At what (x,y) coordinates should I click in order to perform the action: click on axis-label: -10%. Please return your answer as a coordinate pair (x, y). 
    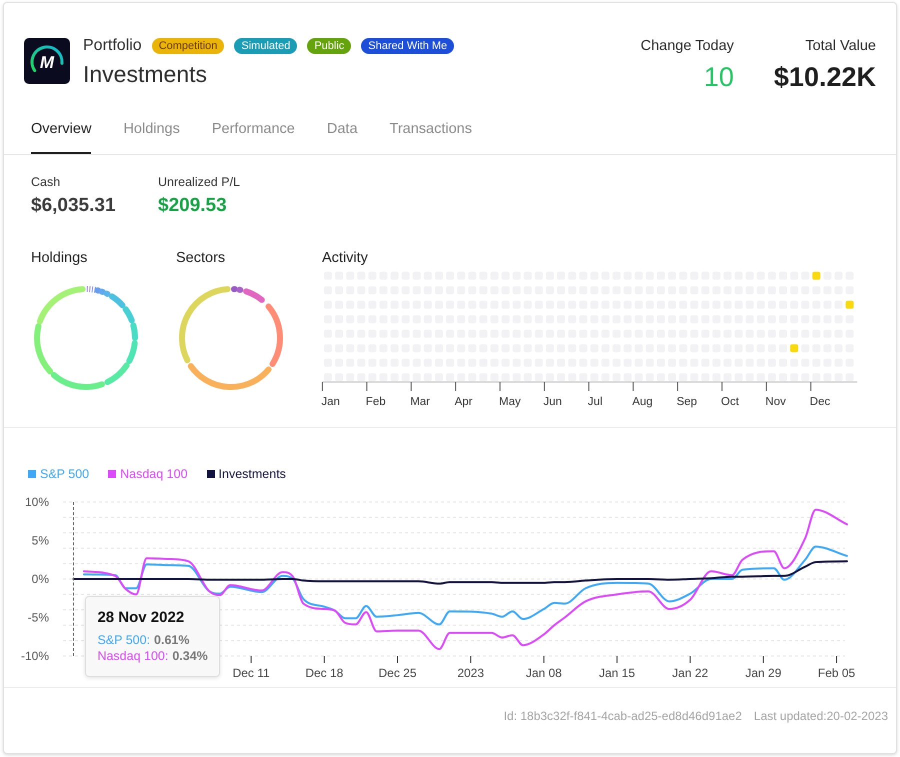
    Looking at the image, I should click on (34, 656).